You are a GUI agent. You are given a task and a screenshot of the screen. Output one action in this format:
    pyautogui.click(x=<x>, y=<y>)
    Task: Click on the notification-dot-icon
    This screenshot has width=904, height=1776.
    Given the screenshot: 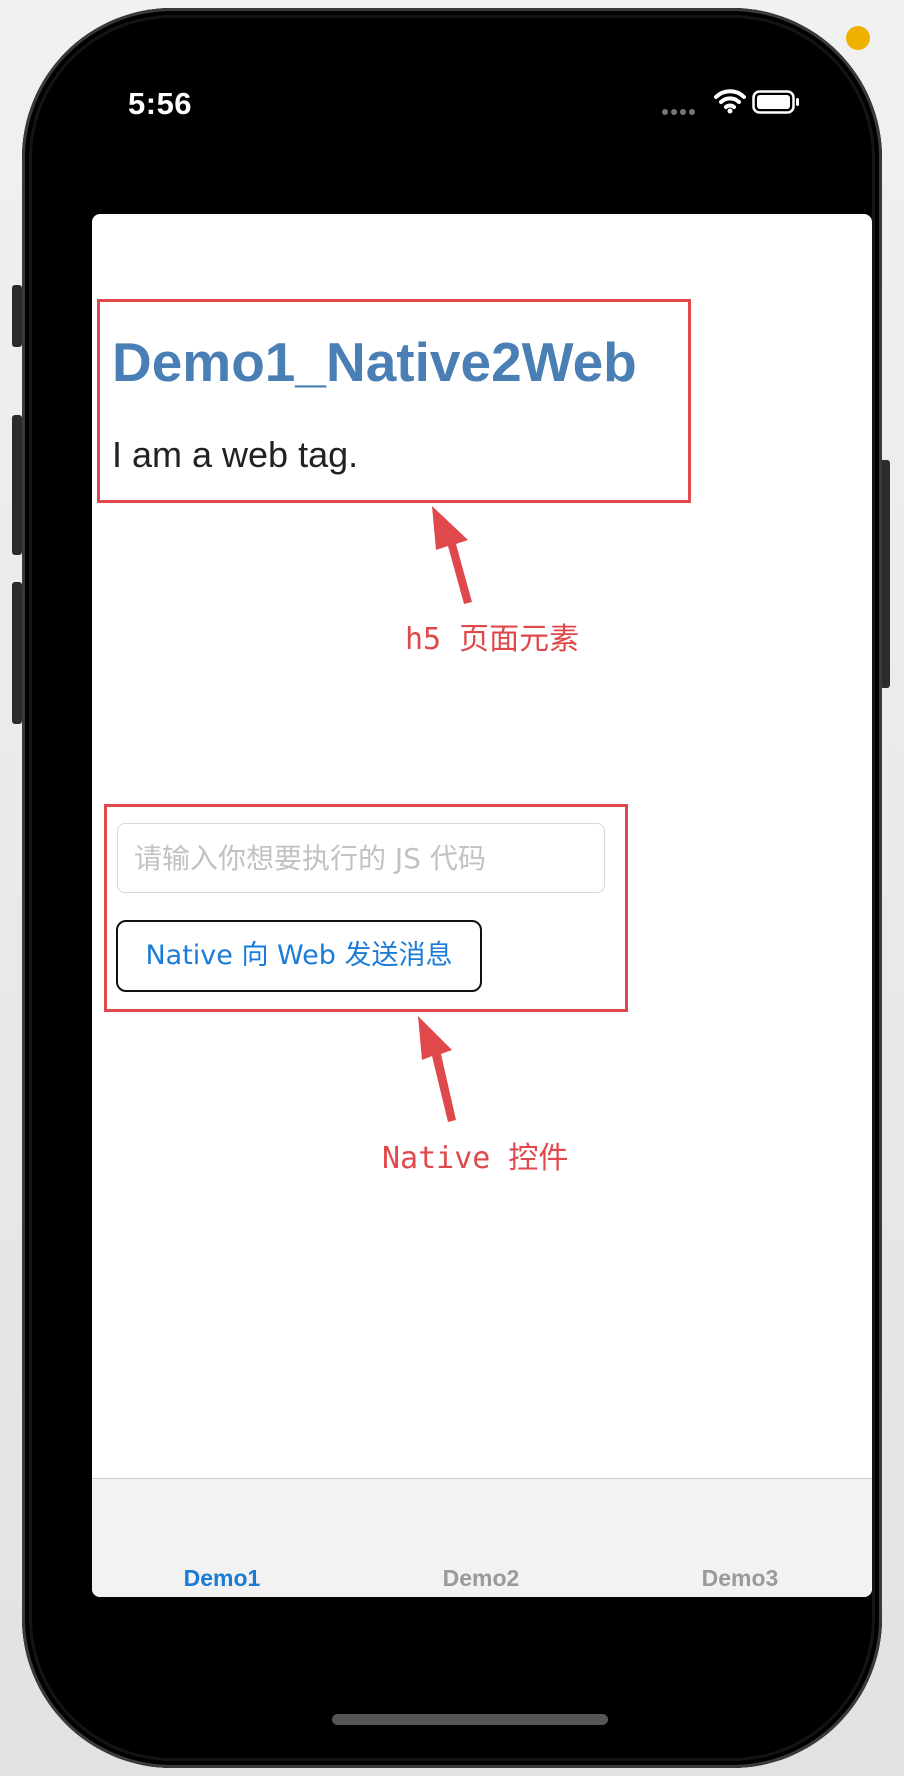 What is the action you would take?
    pyautogui.click(x=858, y=38)
    